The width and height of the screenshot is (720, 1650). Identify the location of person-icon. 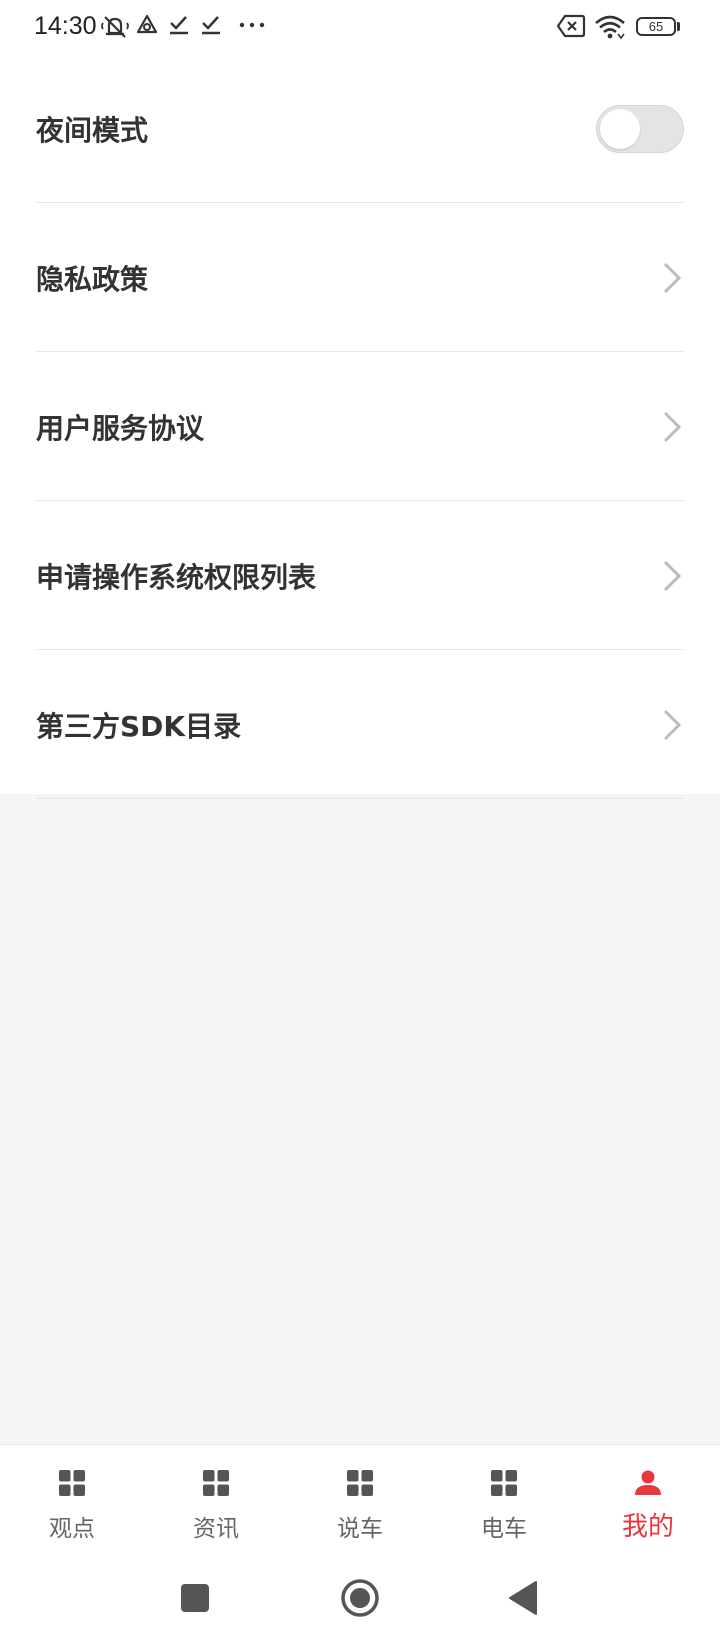
(648, 1482).